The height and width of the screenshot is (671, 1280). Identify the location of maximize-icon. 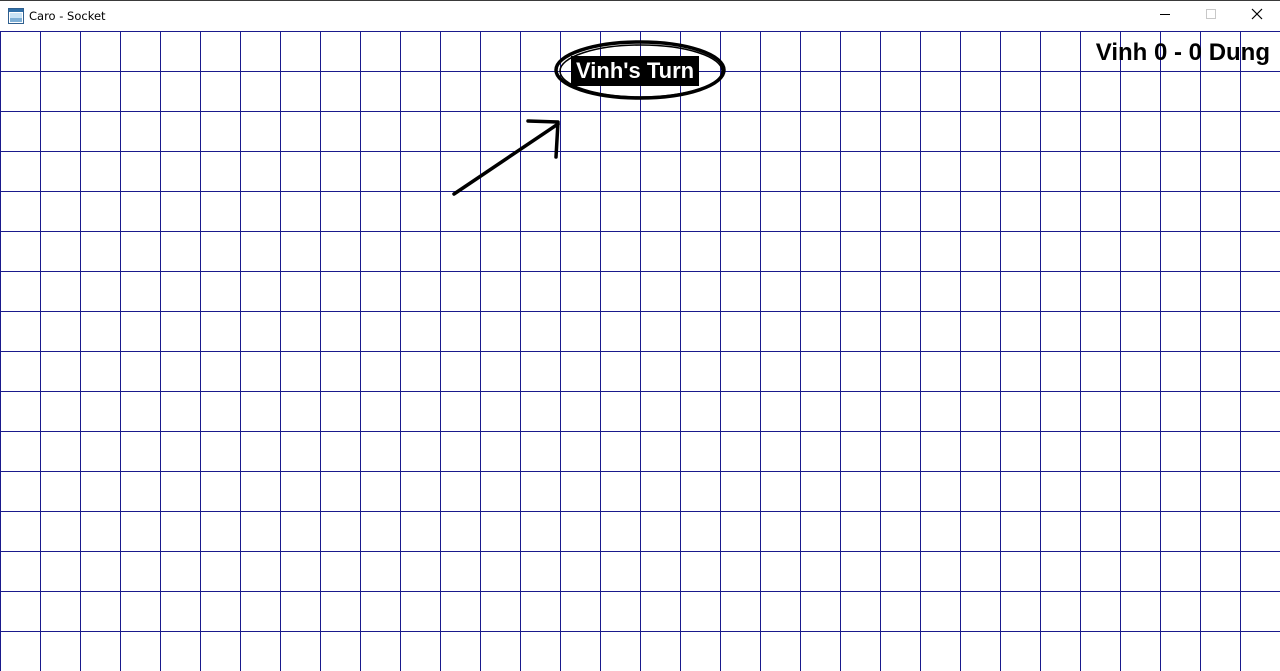
(1211, 16).